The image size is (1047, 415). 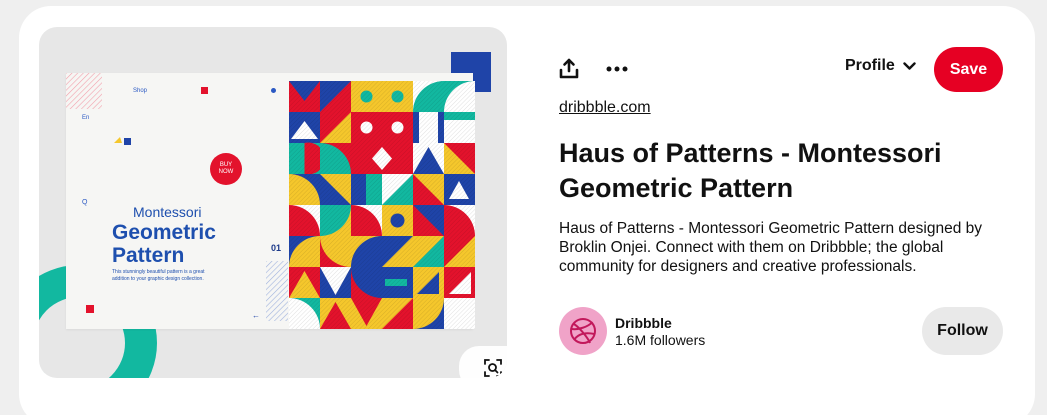 I want to click on board-profile-dropdown: Profile, so click(x=880, y=66).